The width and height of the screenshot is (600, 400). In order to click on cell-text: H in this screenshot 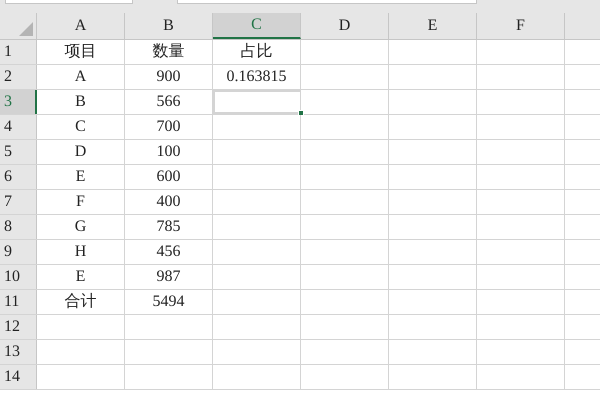, I will do `click(80, 252)`.